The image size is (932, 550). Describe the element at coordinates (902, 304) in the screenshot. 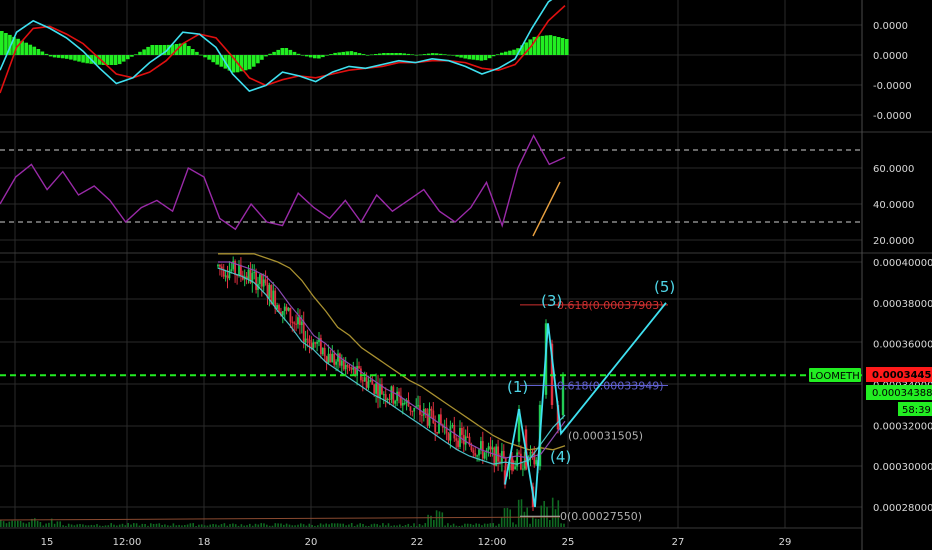

I see `price-tick-label: 0.00038000` at that location.